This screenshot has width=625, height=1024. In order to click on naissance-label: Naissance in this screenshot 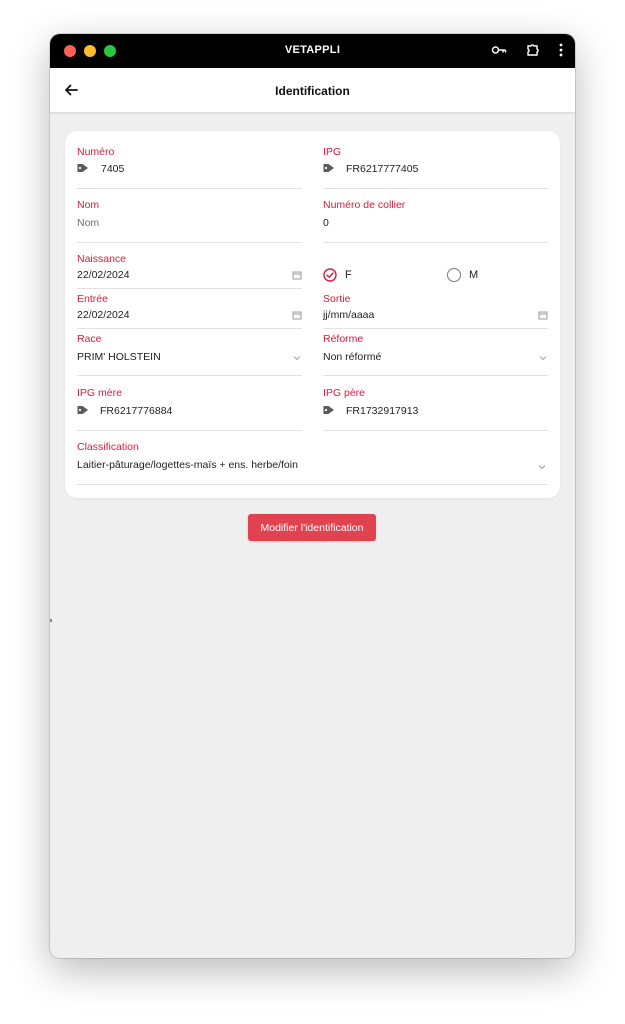, I will do `click(102, 259)`.